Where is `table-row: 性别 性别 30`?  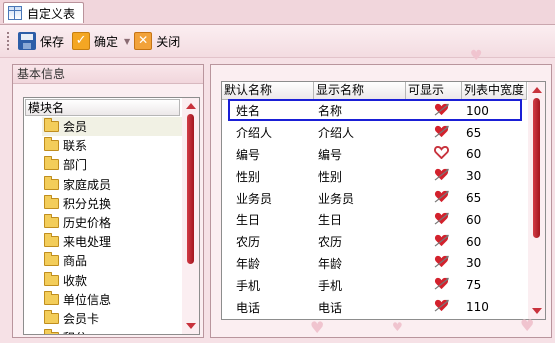
table-row: 性别 性别 30 is located at coordinates (374, 176).